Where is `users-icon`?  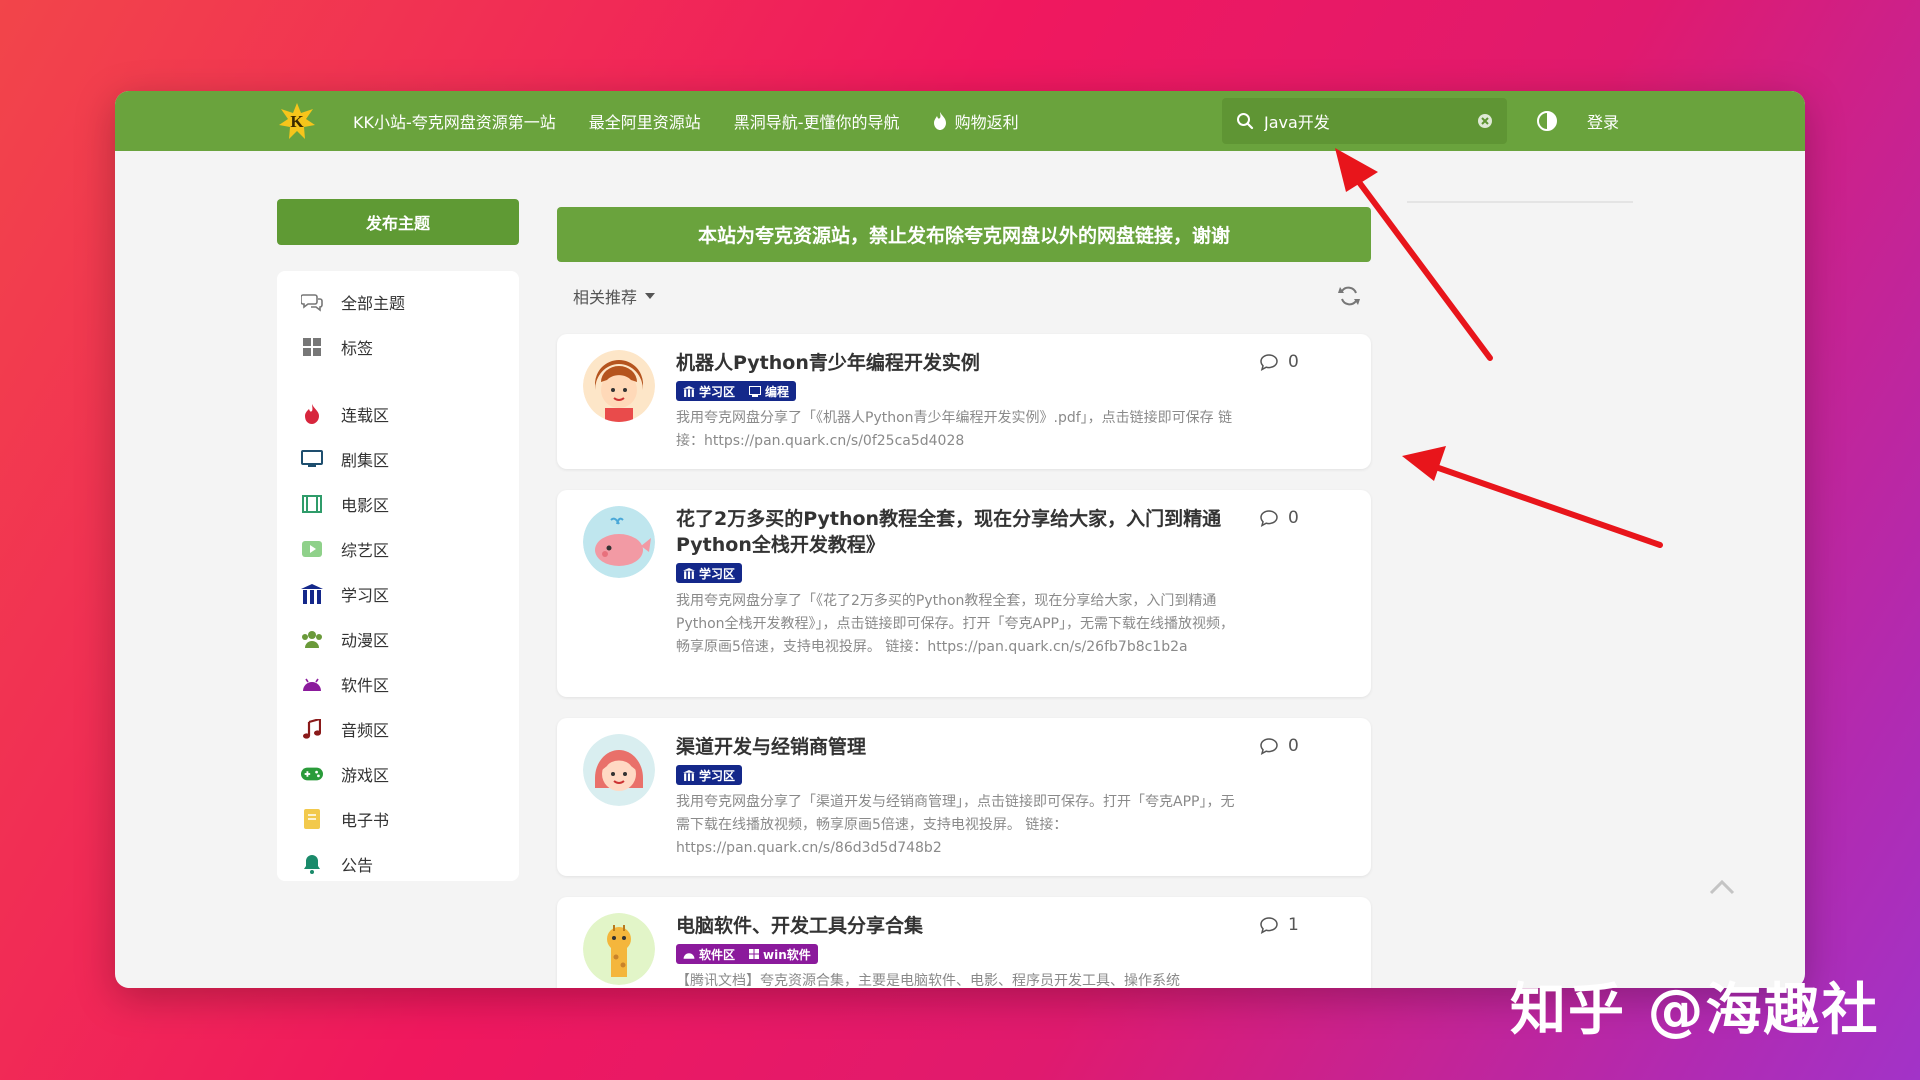
users-icon is located at coordinates (312, 639).